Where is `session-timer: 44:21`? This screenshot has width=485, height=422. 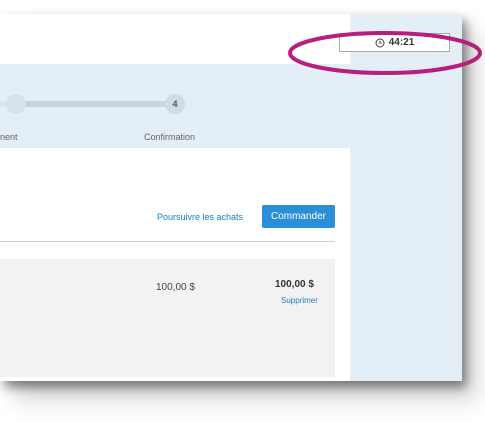
session-timer: 44:21 is located at coordinates (394, 42).